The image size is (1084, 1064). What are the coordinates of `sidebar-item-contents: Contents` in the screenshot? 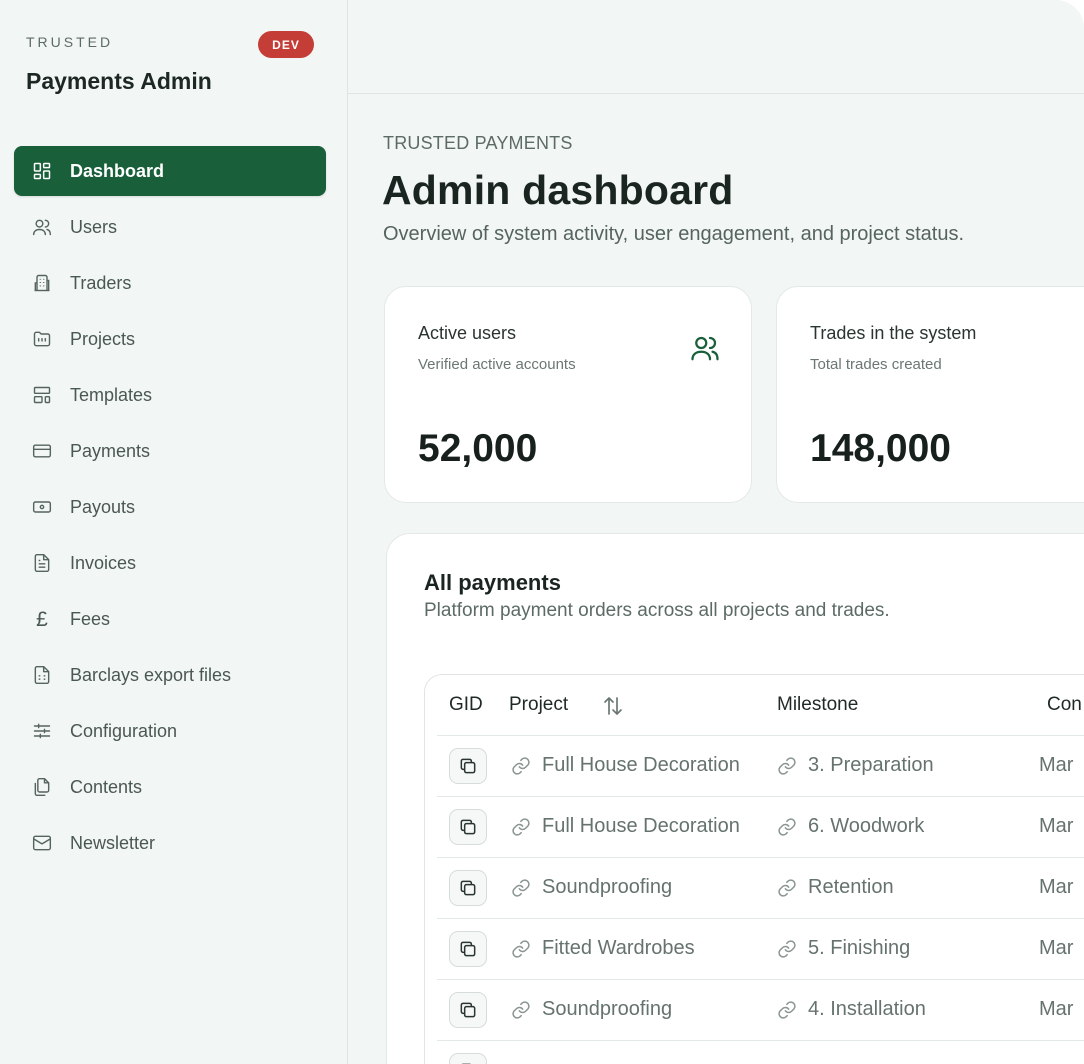 It's located at (170, 787).